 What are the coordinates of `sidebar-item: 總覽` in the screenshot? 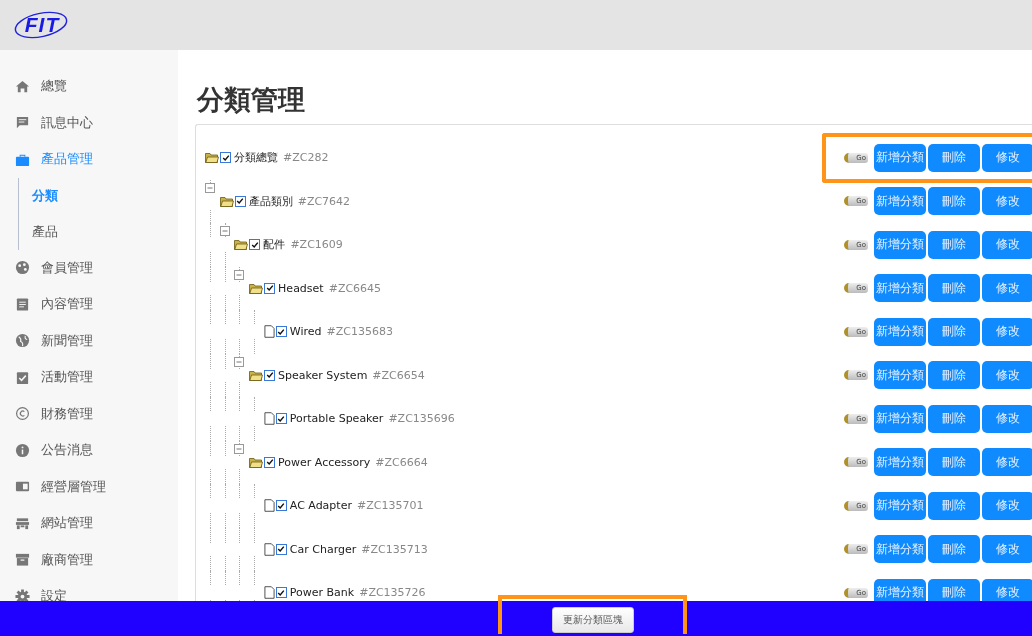 It's located at (89, 86).